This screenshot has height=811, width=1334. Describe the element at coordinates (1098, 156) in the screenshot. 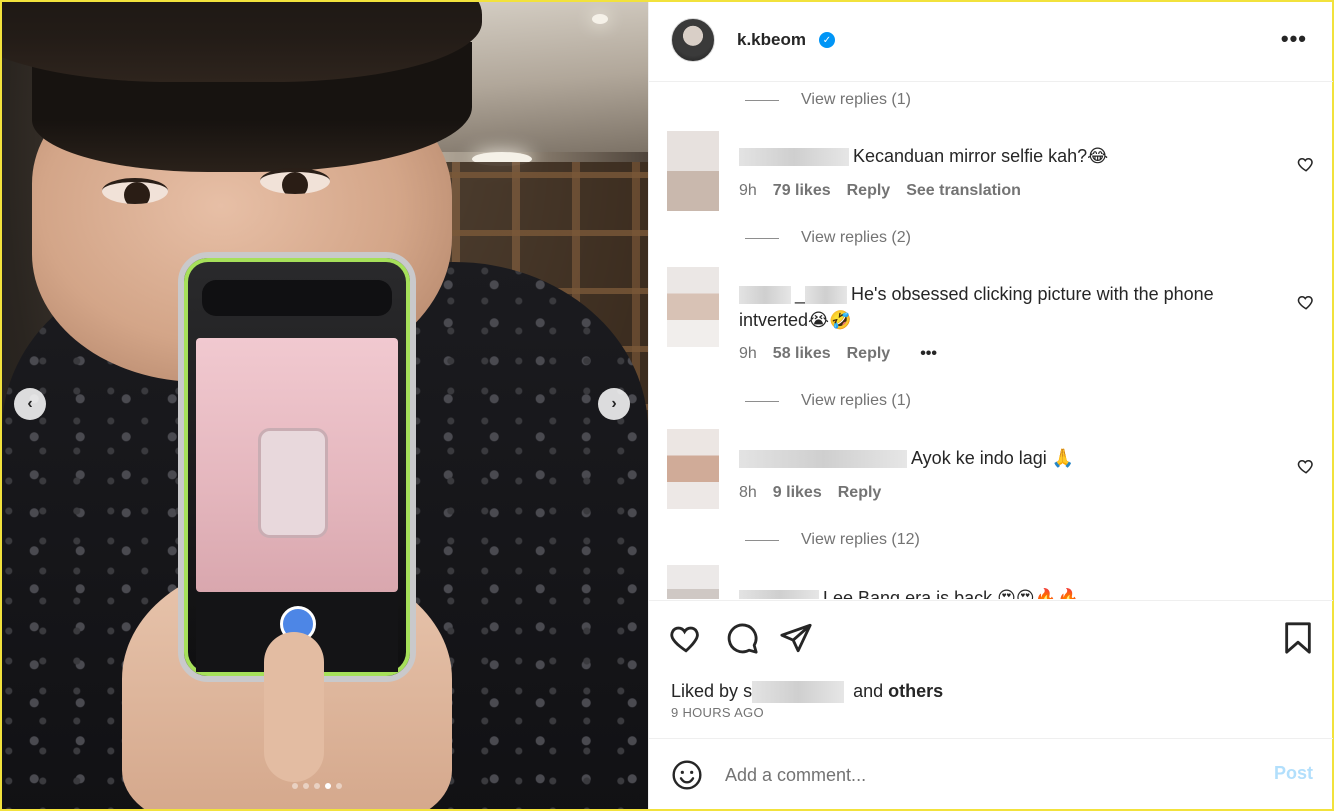

I see `comment-emoji: 😂` at that location.